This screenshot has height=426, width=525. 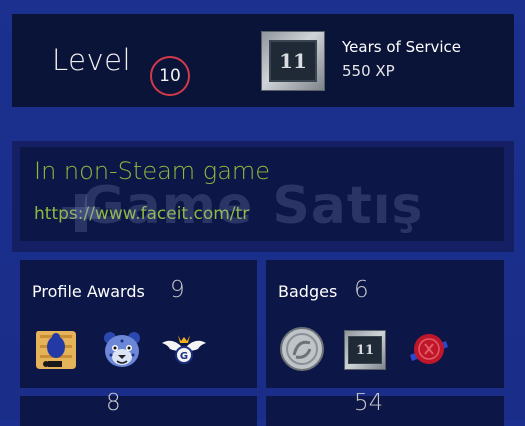 What do you see at coordinates (385, 408) in the screenshot?
I see `bottom-right-card: 54` at bounding box center [385, 408].